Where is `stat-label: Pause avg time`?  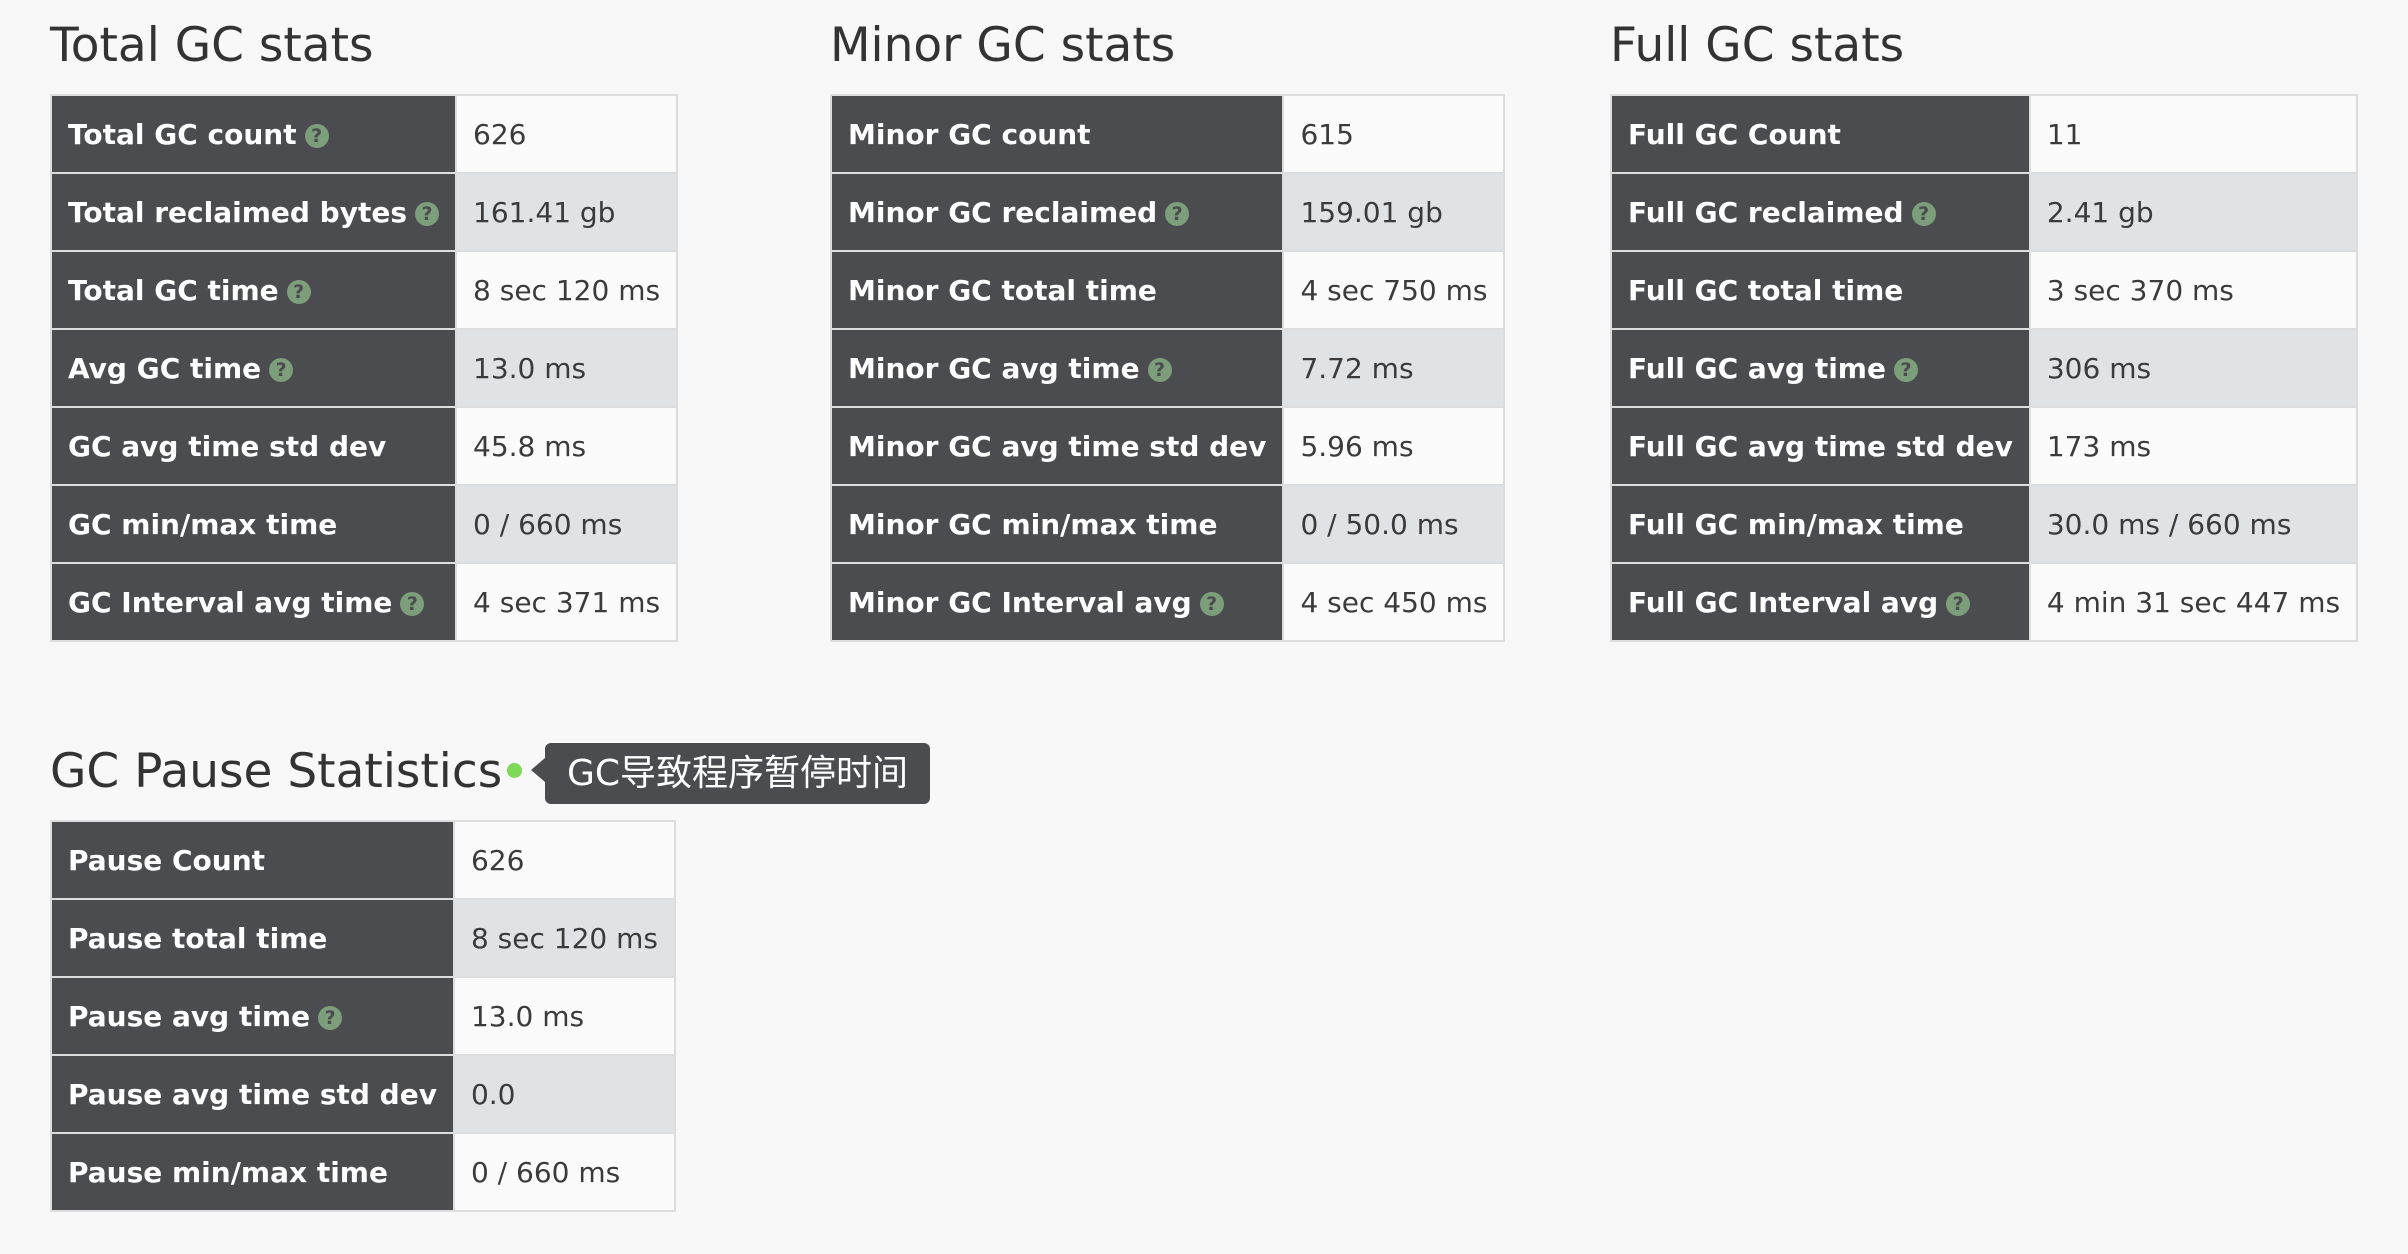
stat-label: Pause avg time is located at coordinates (189, 1016).